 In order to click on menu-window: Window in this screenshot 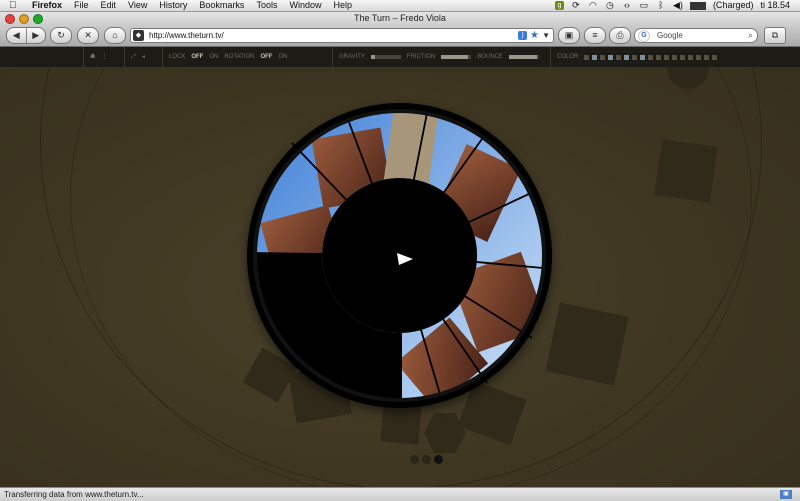, I will do `click(305, 5)`.